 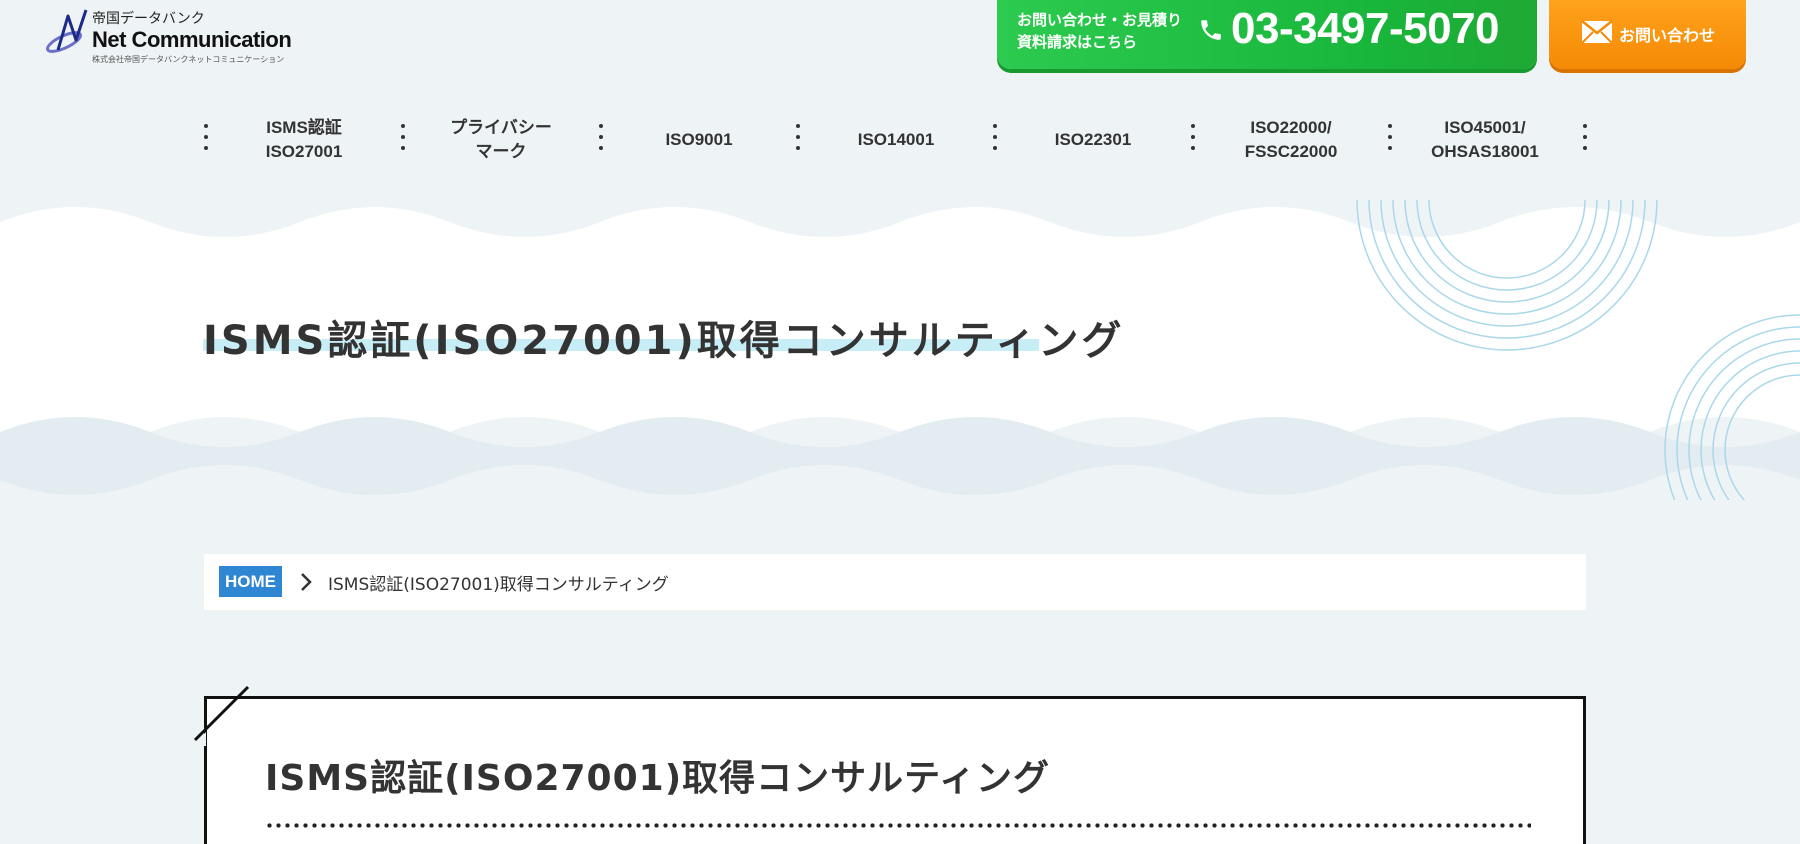 I want to click on mail-icon, so click(x=1597, y=32).